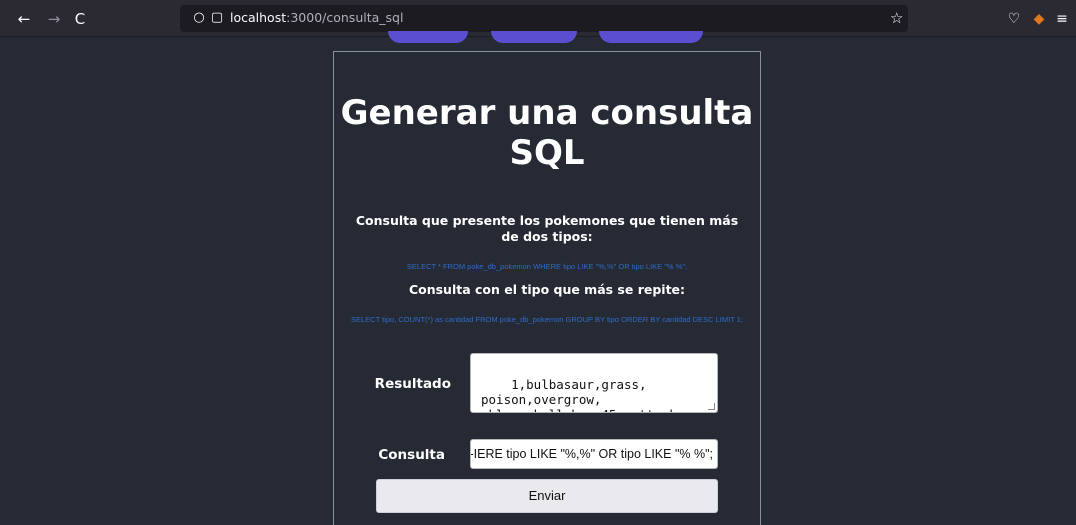  Describe the element at coordinates (54, 19) in the screenshot. I see `forward-arrow-icon: →` at that location.